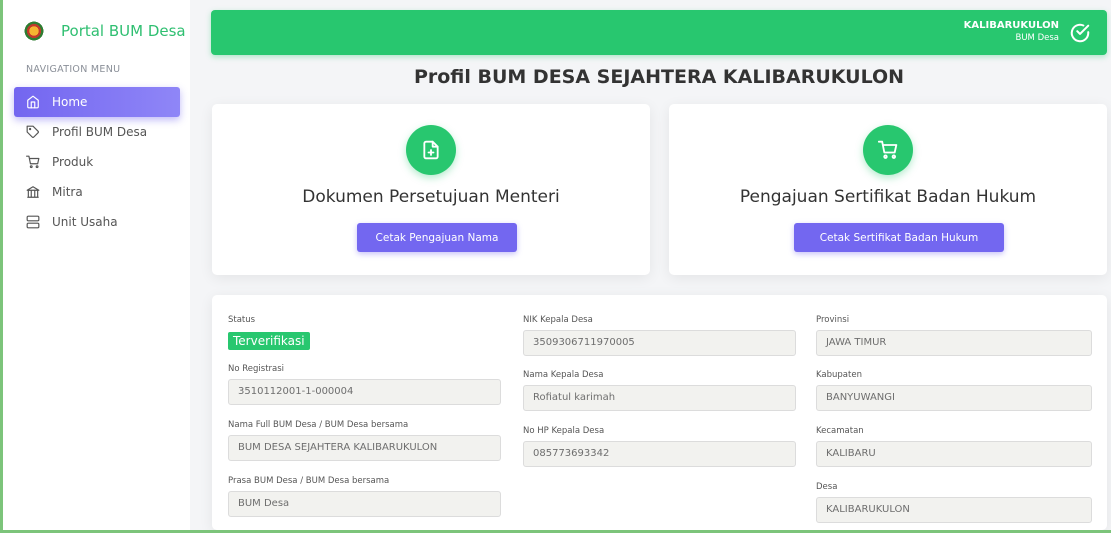  I want to click on kecamatan-field: Kecamatan KALIBARU, so click(954, 446).